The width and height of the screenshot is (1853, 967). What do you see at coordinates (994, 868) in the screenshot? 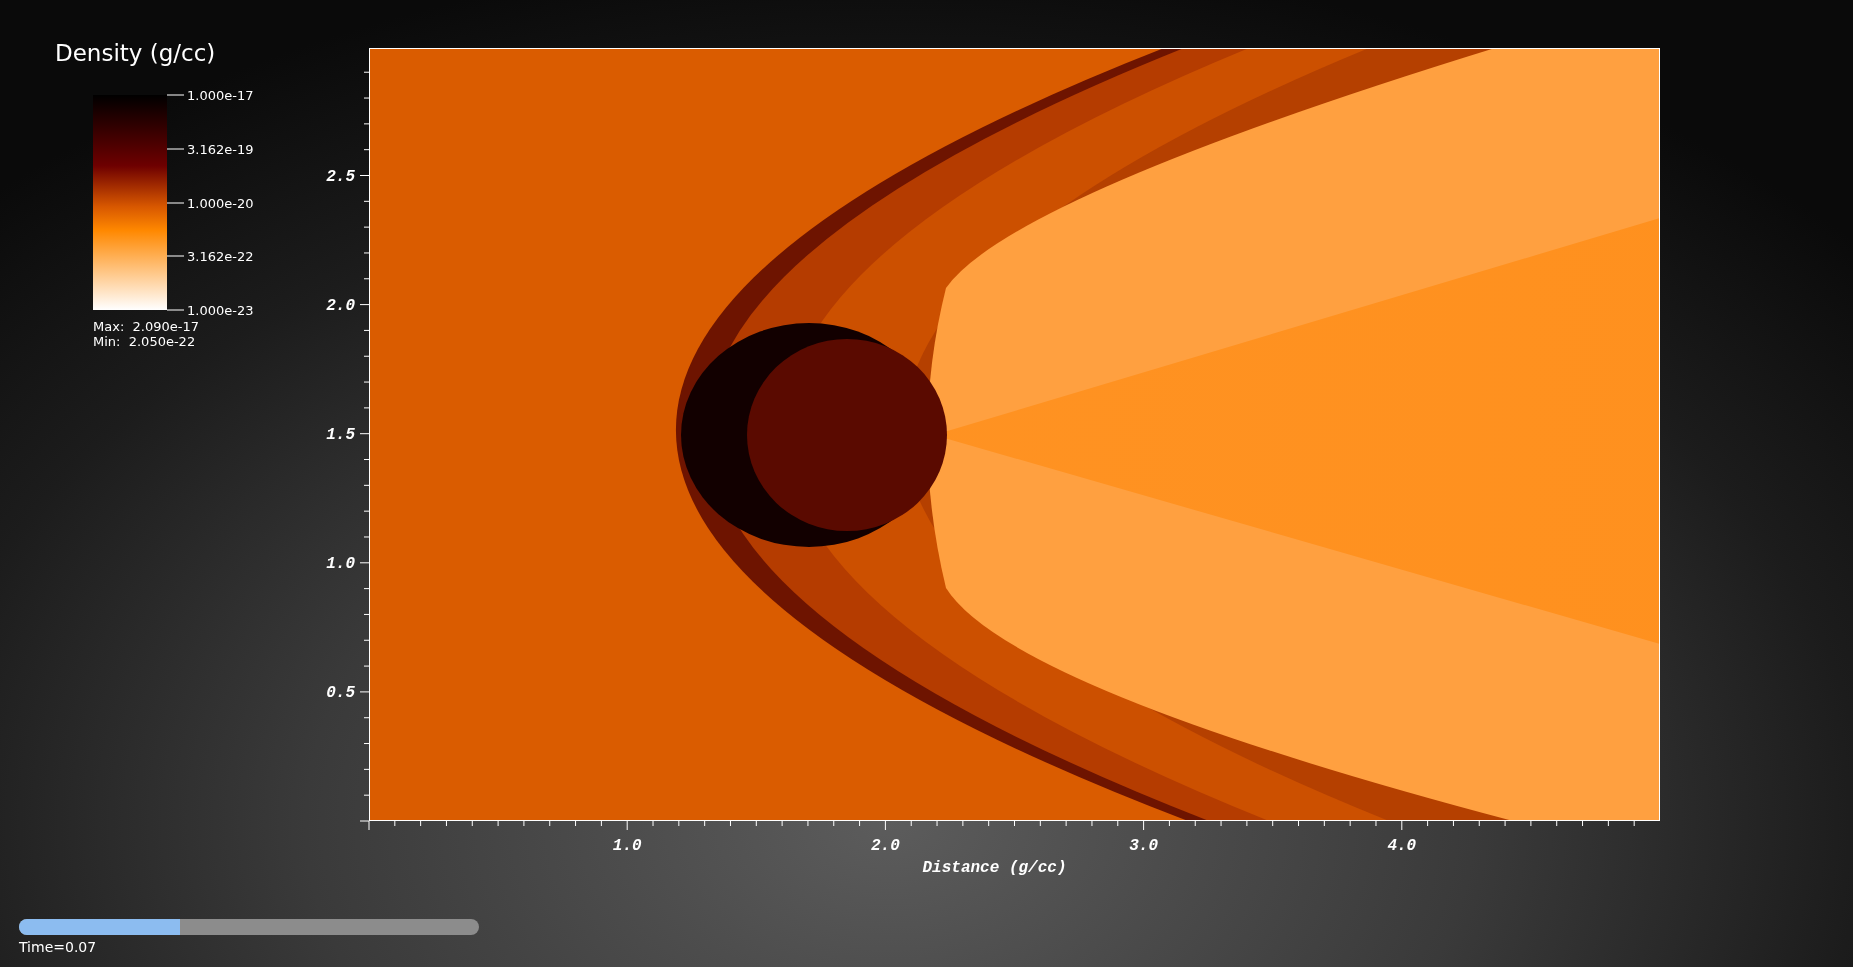
I see `x-axis-title: Distance (g/cc)` at bounding box center [994, 868].